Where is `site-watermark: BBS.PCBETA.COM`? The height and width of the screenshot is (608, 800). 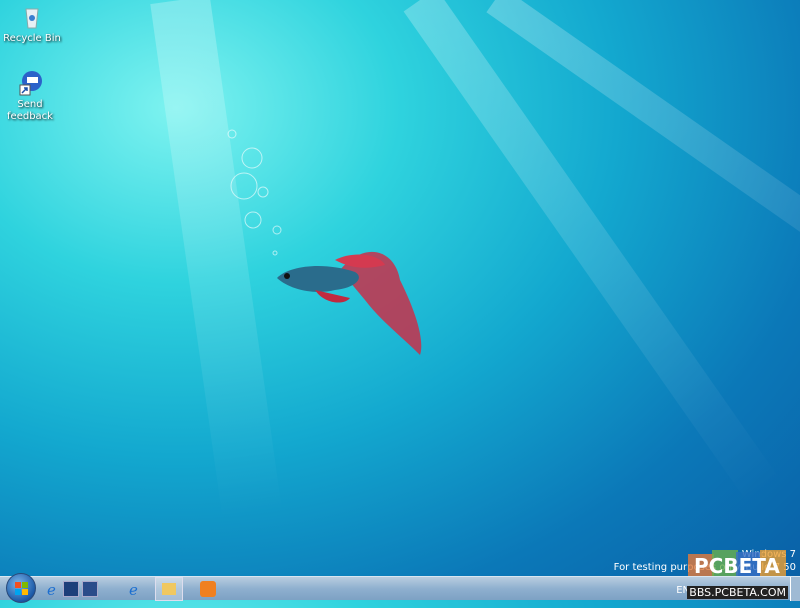 site-watermark: BBS.PCBETA.COM is located at coordinates (737, 592).